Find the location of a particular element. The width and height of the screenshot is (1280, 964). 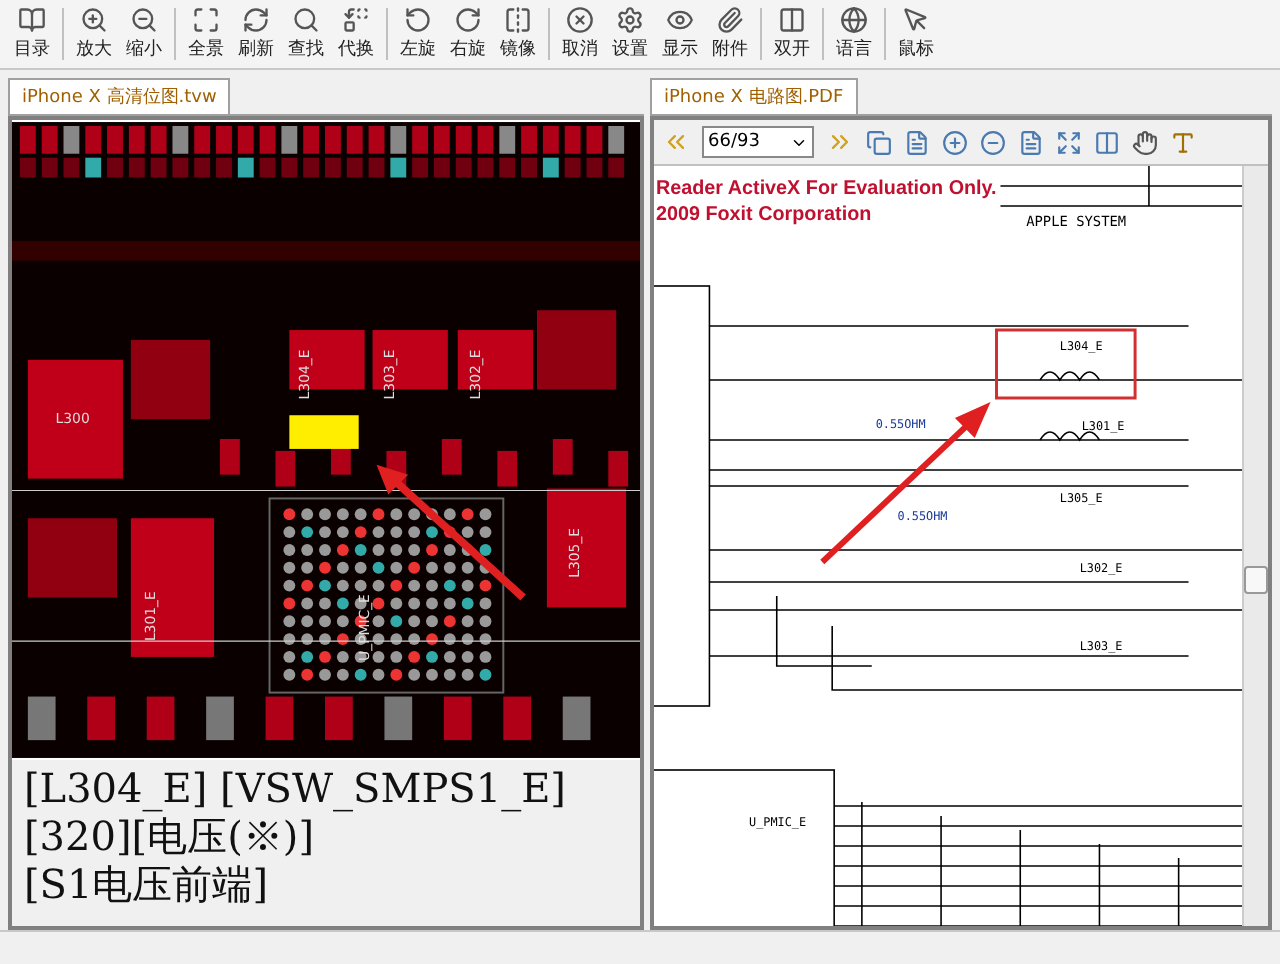

document-tab: iPhone X 电路图.PDF is located at coordinates (754, 96).